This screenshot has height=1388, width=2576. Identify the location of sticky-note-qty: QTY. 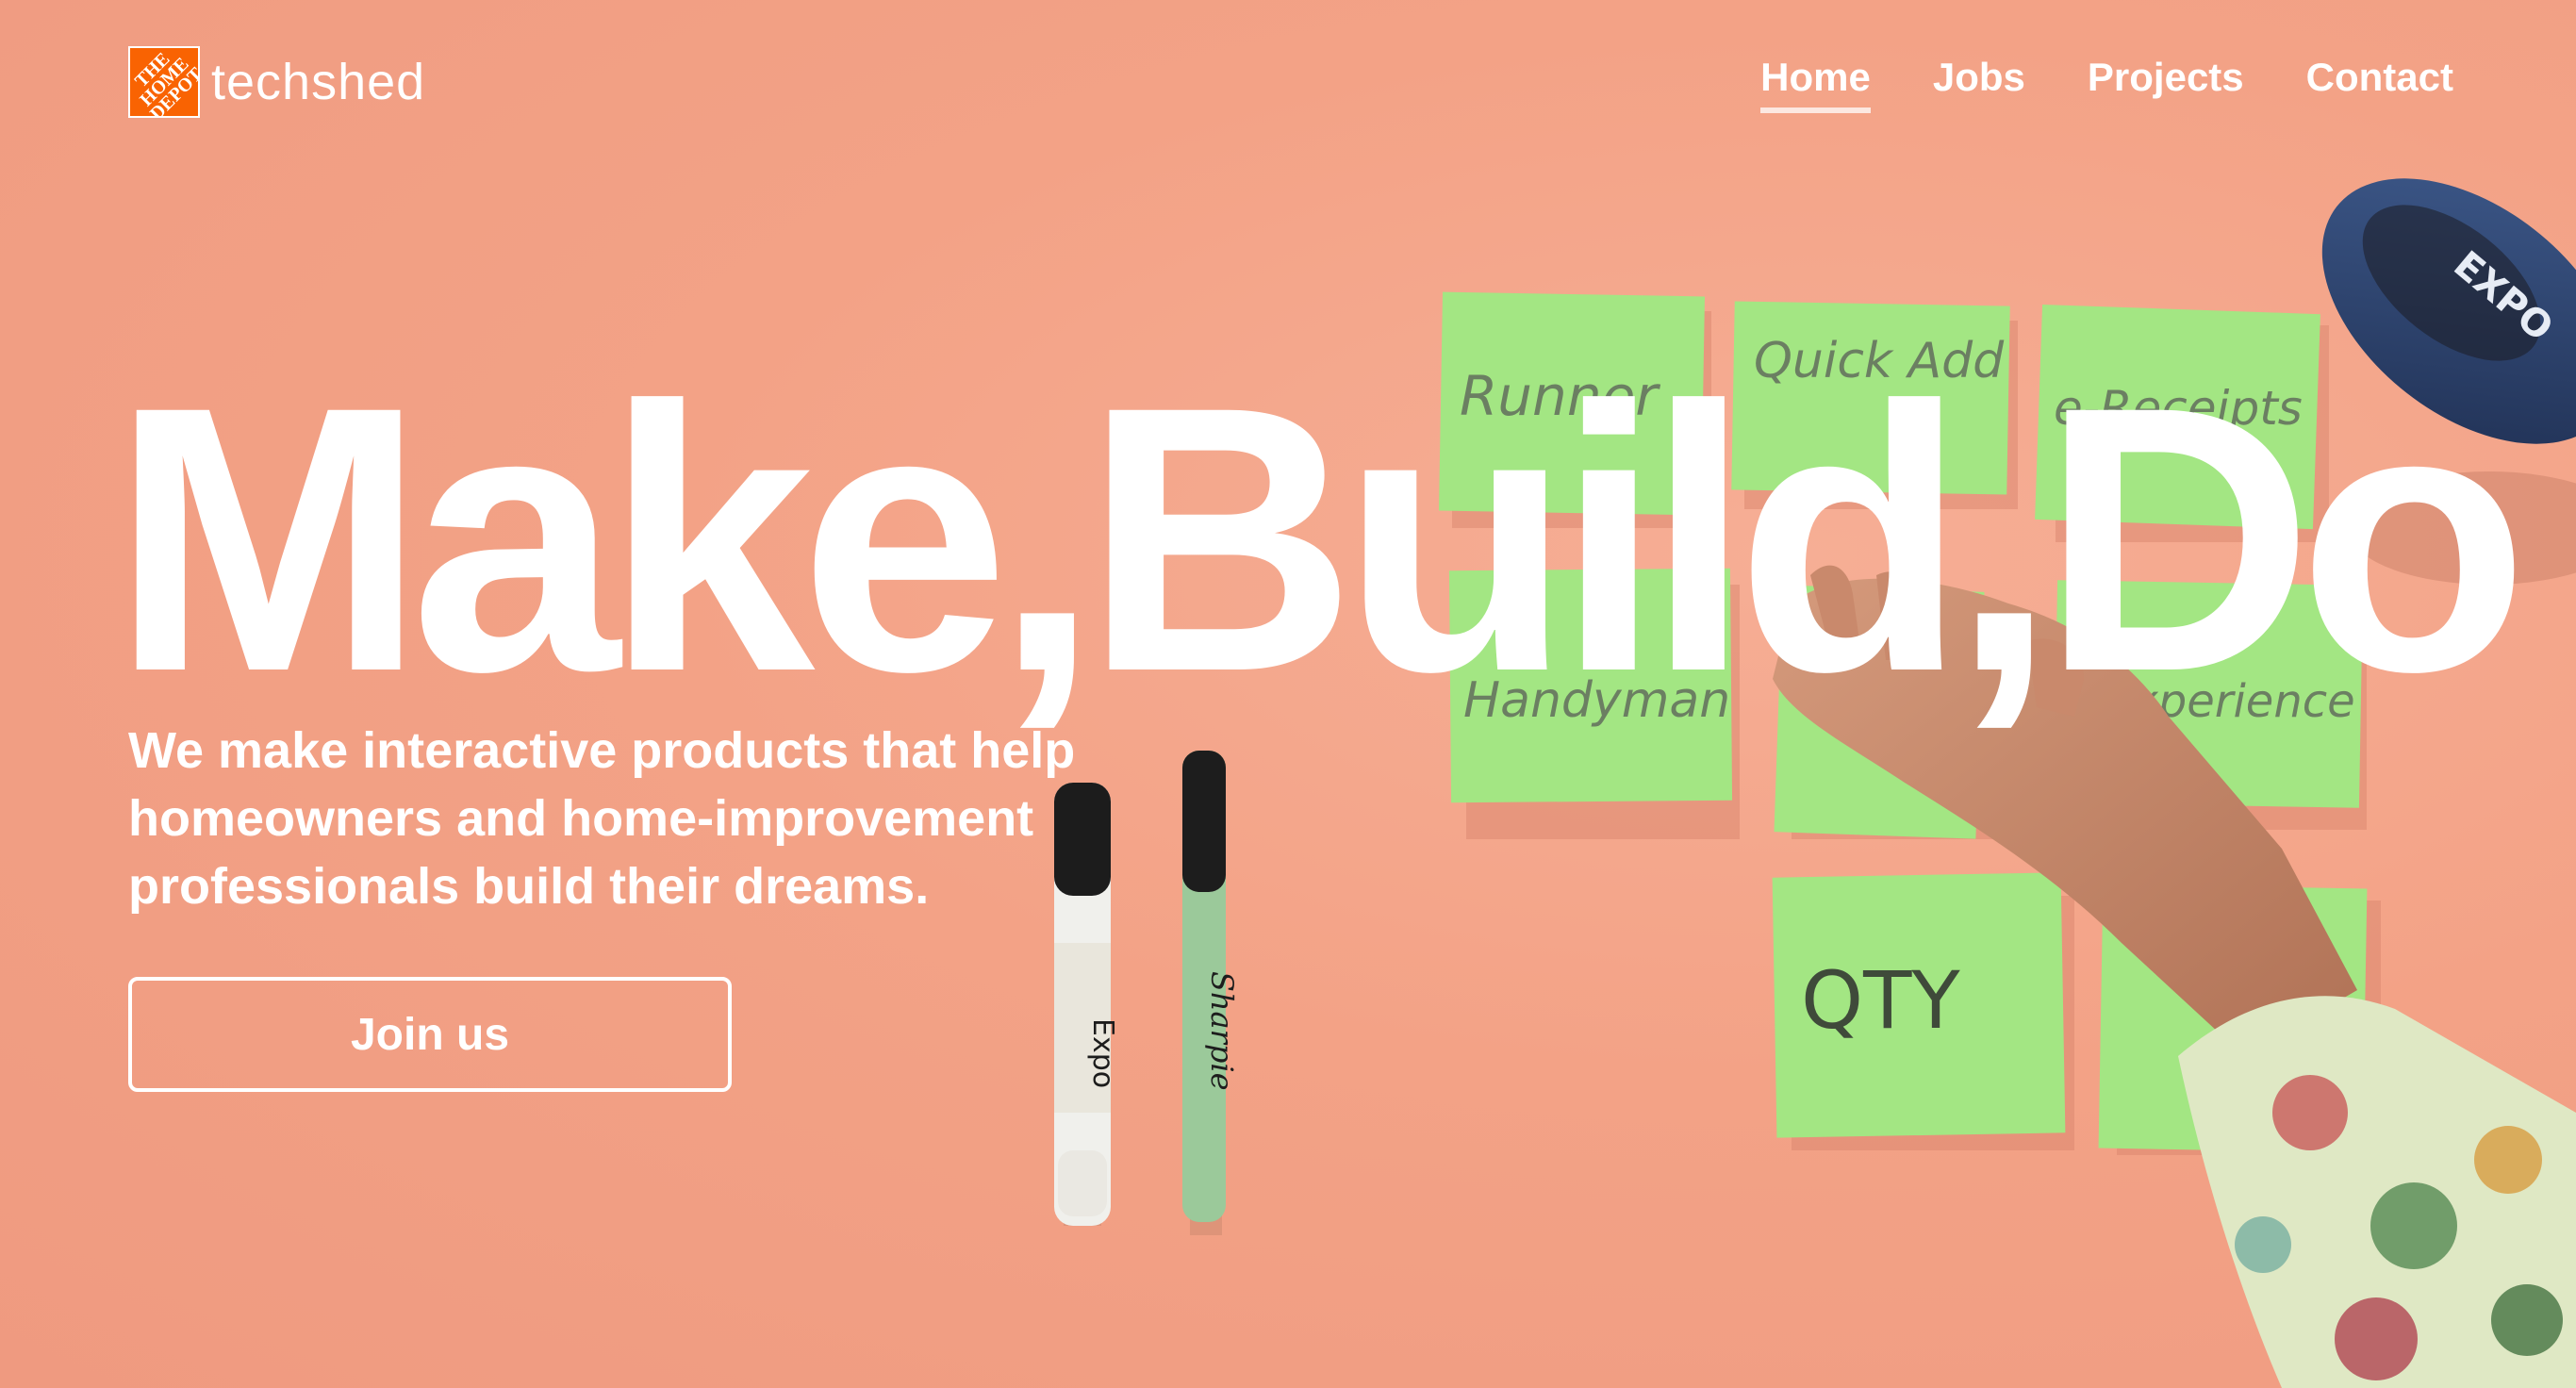
(1923, 1011).